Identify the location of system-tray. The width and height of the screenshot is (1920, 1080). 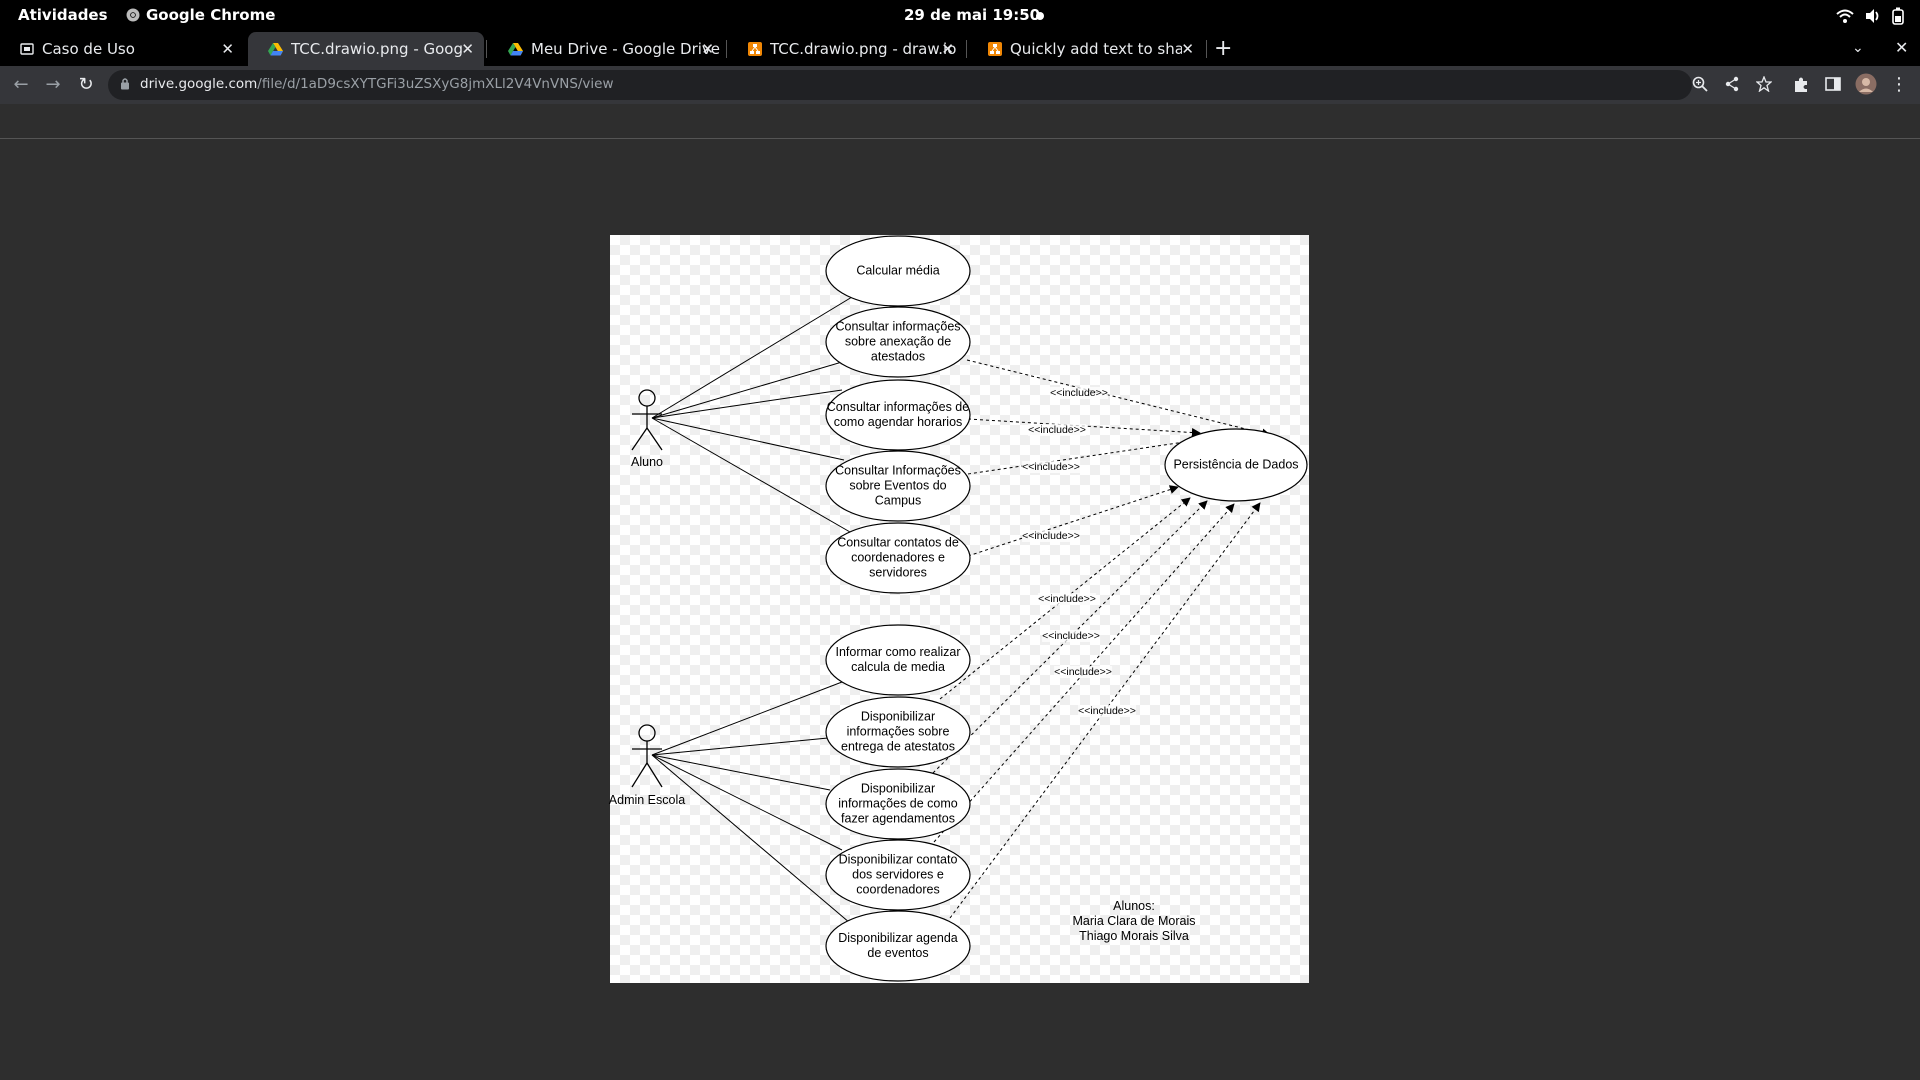
(1870, 16).